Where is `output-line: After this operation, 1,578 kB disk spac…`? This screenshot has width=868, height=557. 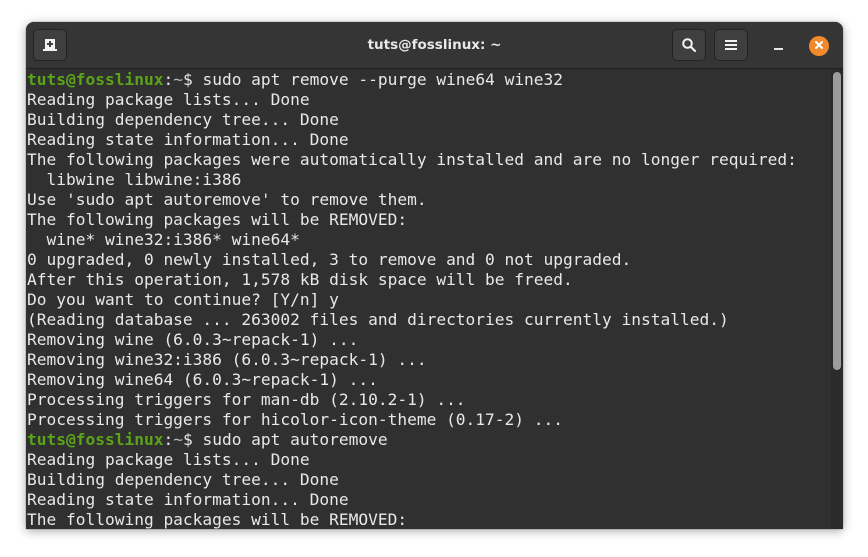
output-line: After this operation, 1,578 kB disk spac… is located at coordinates (300, 279).